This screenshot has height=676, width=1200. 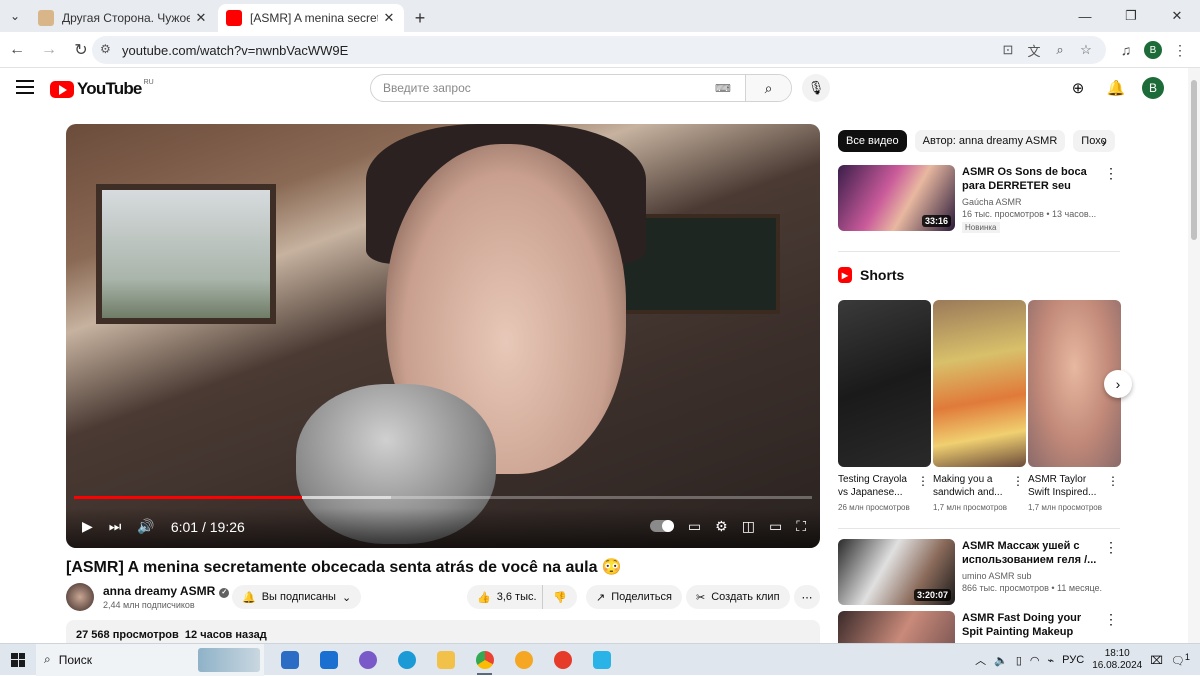 I want to click on create-video-icon: ⊕, so click(x=1078, y=88).